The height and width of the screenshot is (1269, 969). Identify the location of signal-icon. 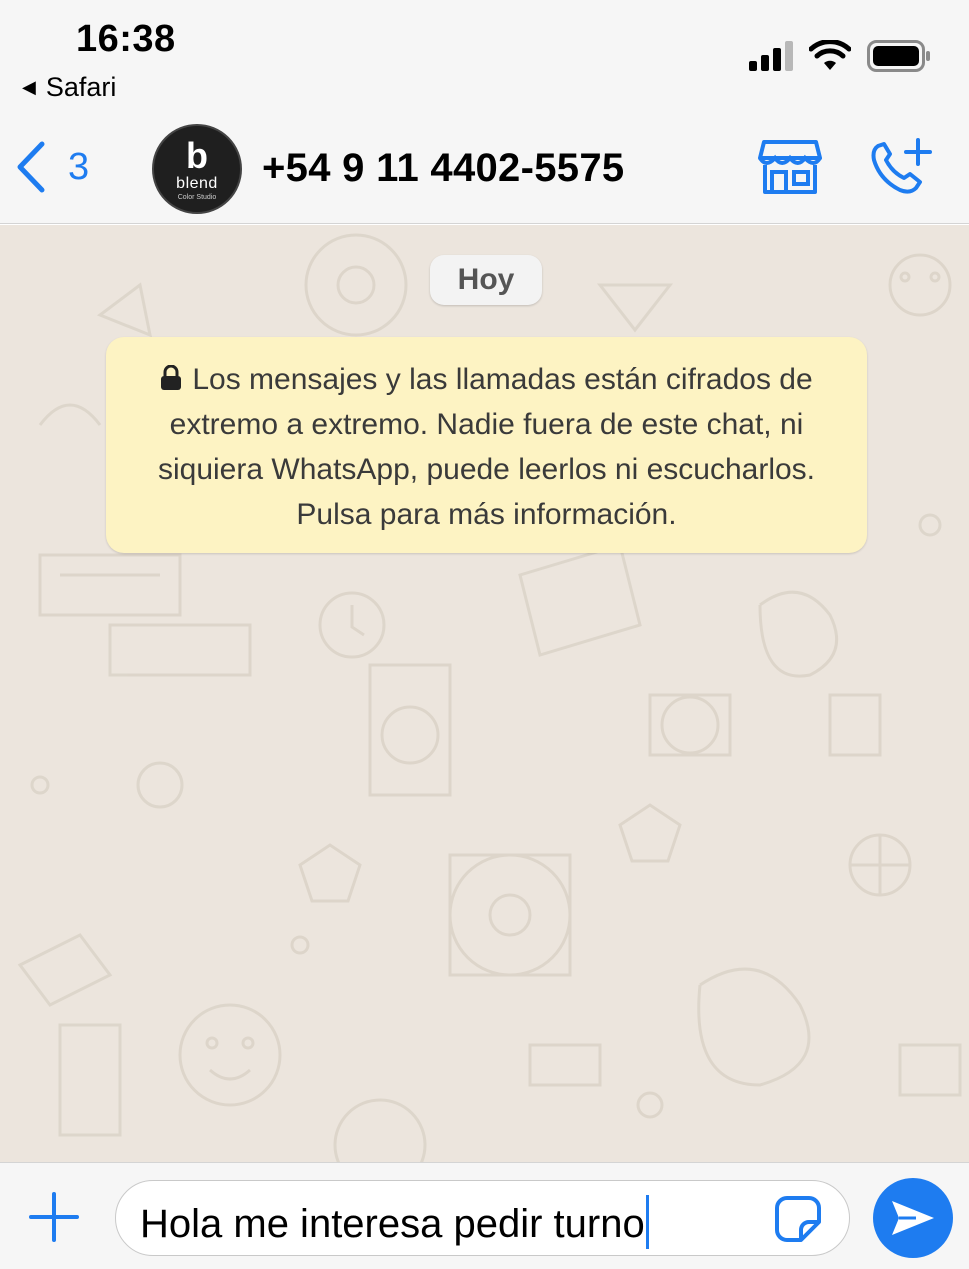
(771, 56).